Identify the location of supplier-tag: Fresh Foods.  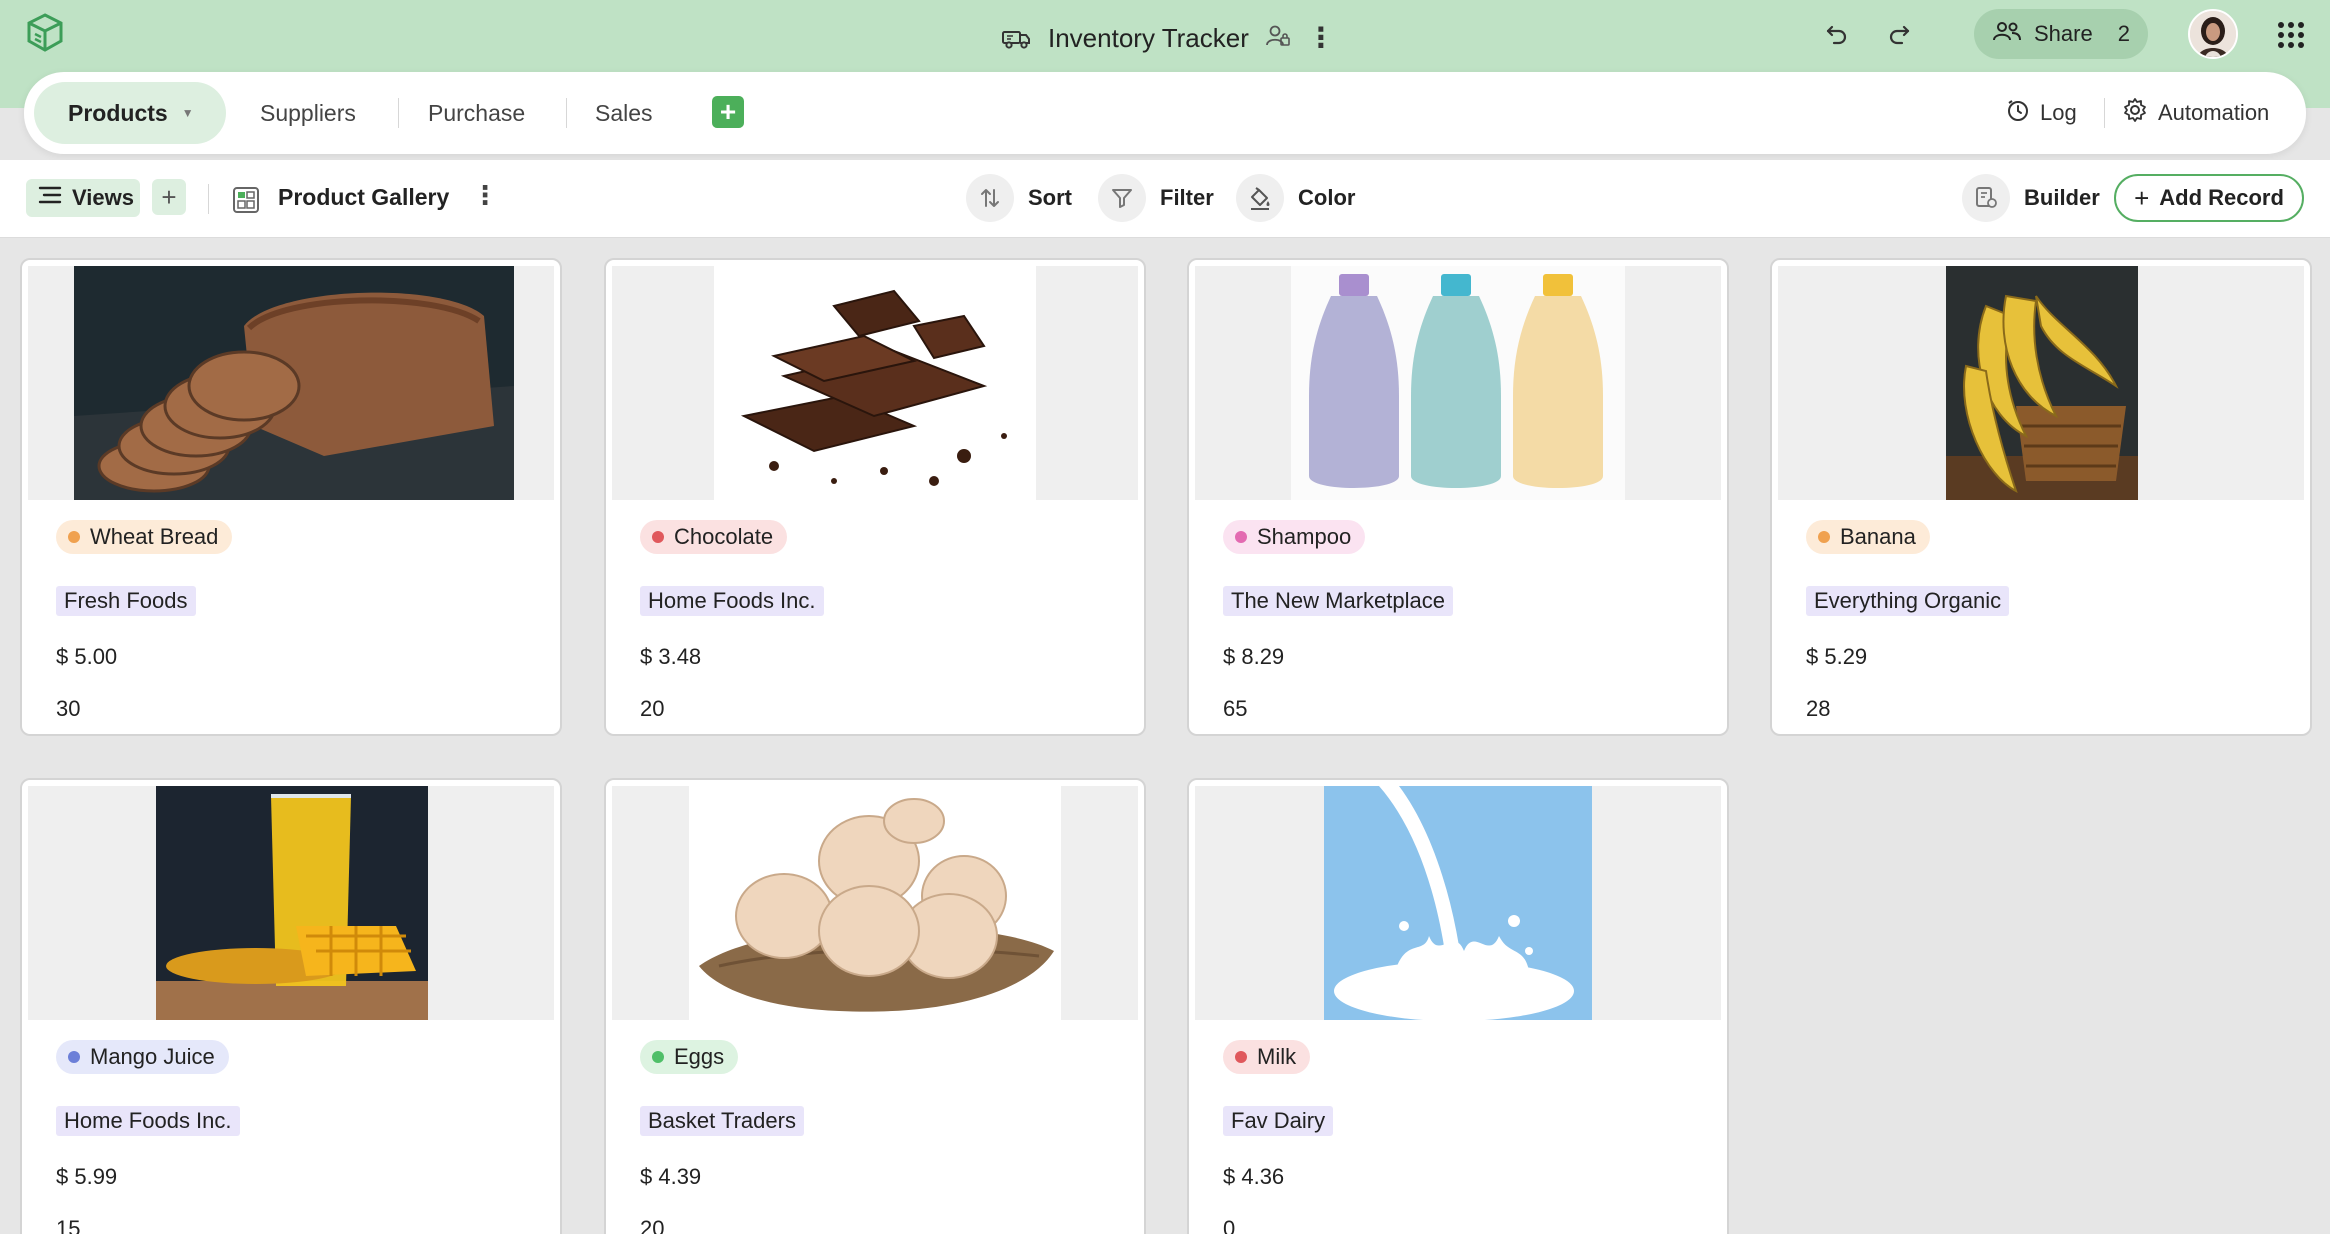
(126, 601).